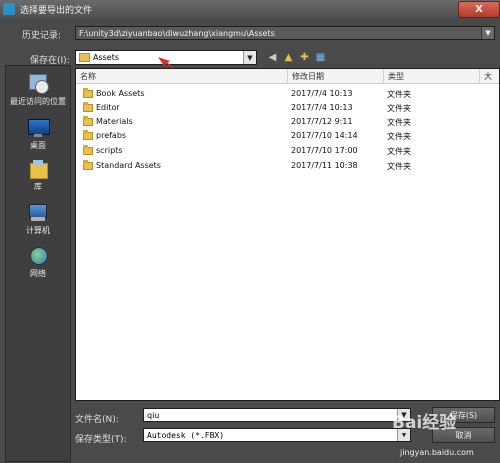 The image size is (500, 463). What do you see at coordinates (288, 57) in the screenshot?
I see `up-folder-icon: ▲` at bounding box center [288, 57].